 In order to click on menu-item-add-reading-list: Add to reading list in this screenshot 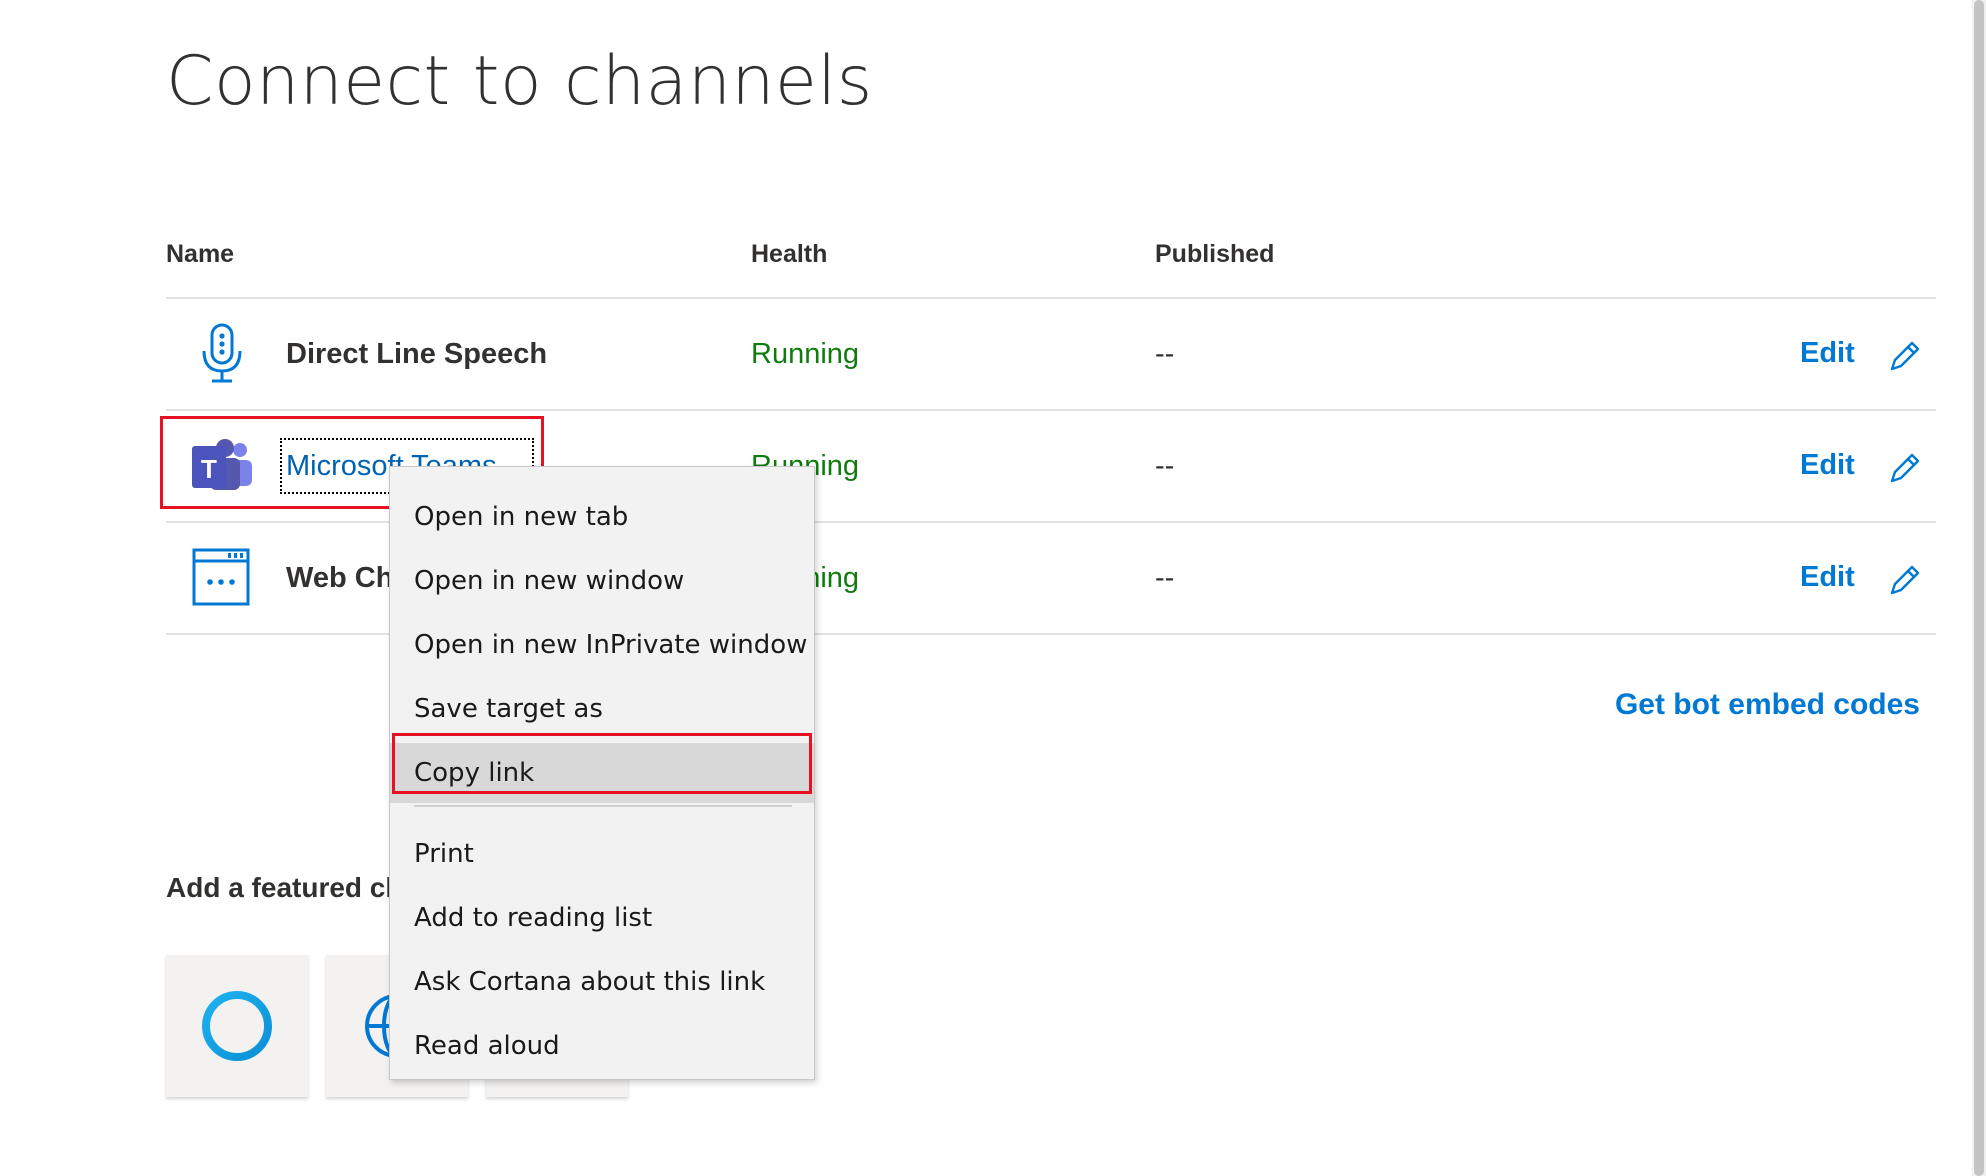, I will do `click(602, 918)`.